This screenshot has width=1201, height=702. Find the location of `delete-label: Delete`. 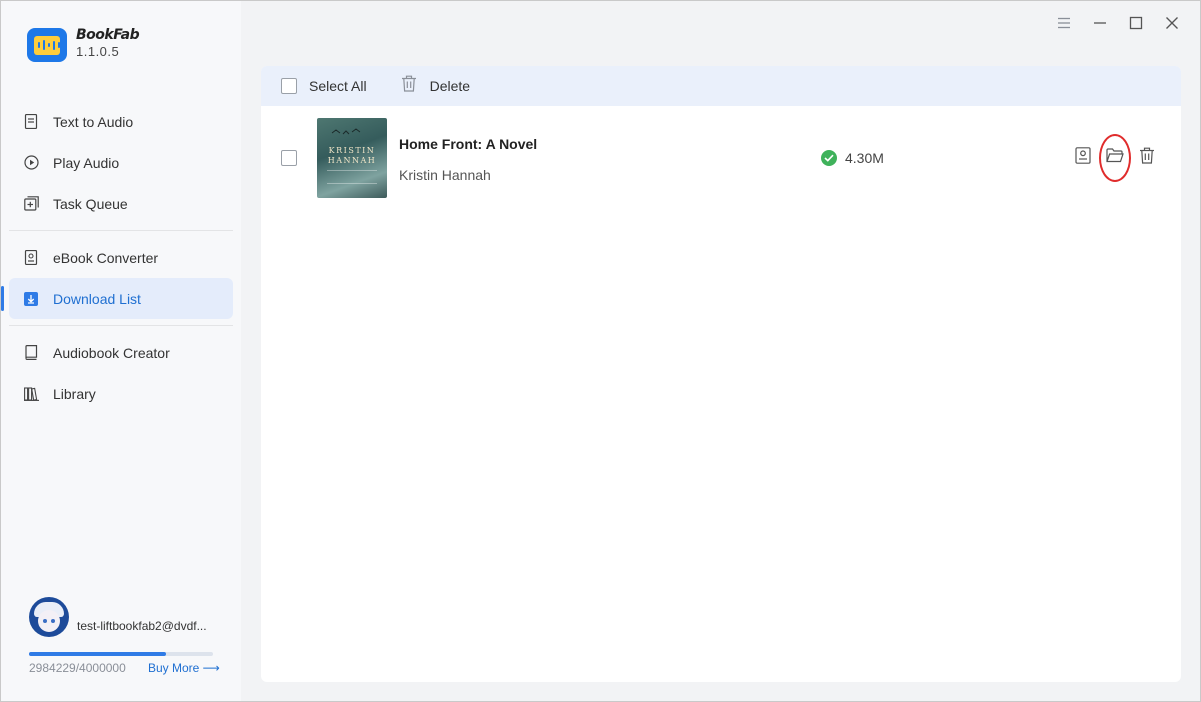

delete-label: Delete is located at coordinates (450, 86).